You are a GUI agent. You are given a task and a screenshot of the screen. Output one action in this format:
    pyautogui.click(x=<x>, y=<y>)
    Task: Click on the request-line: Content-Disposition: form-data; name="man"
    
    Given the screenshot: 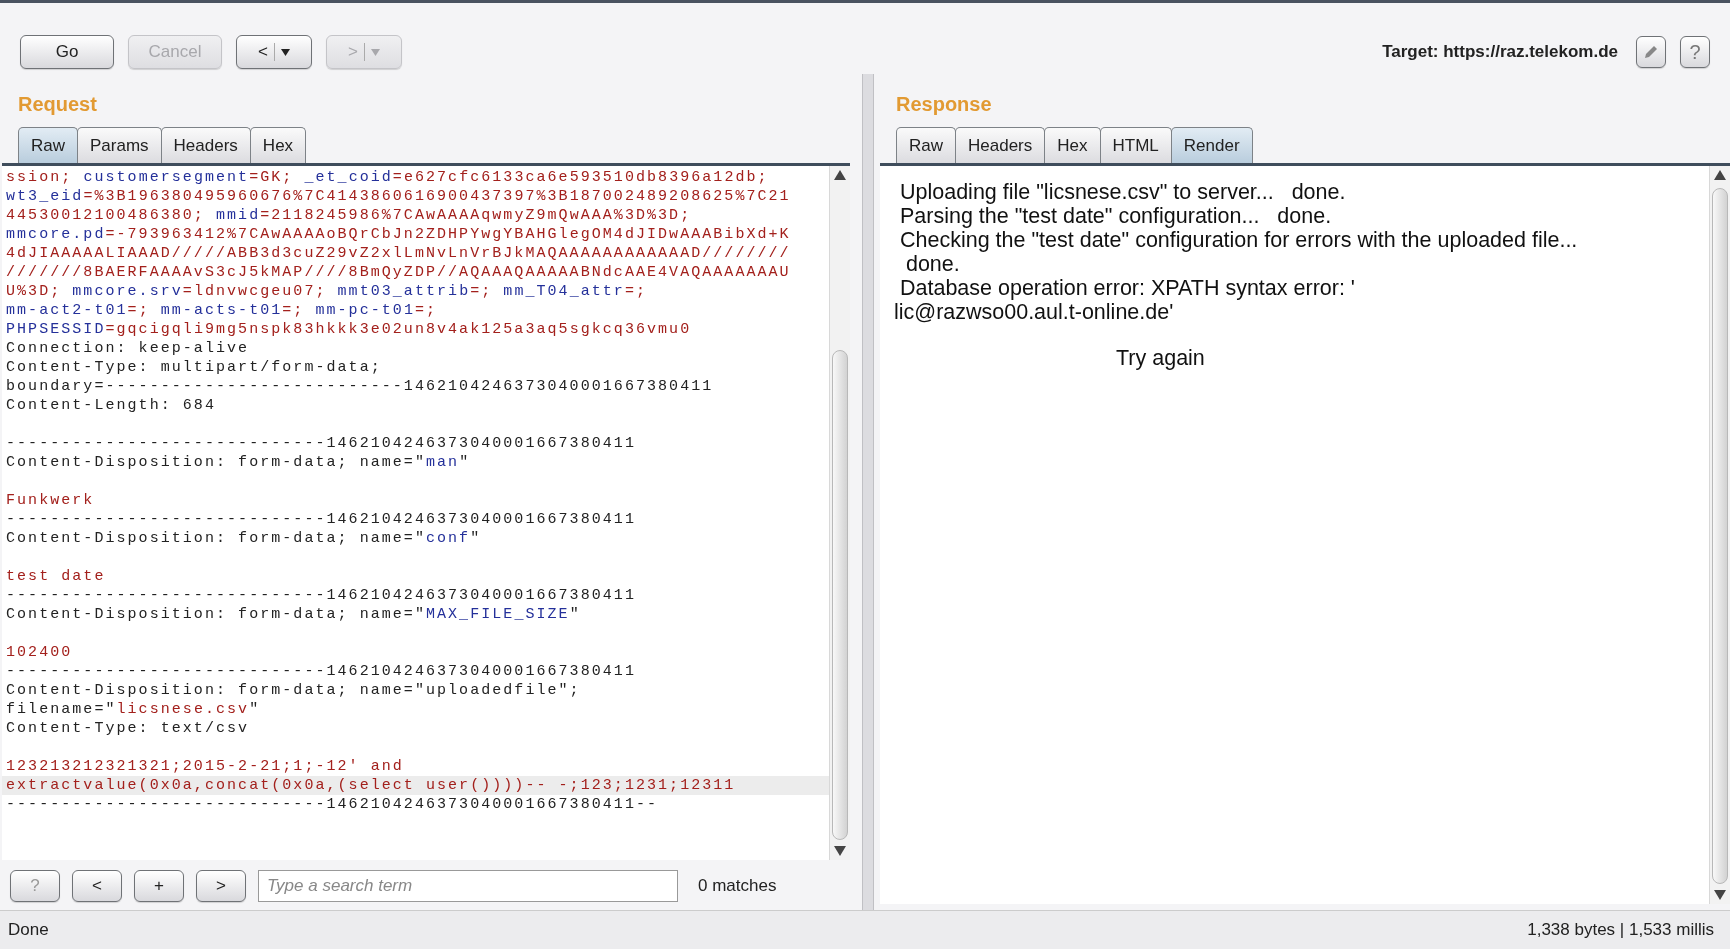 What is the action you would take?
    pyautogui.click(x=238, y=462)
    